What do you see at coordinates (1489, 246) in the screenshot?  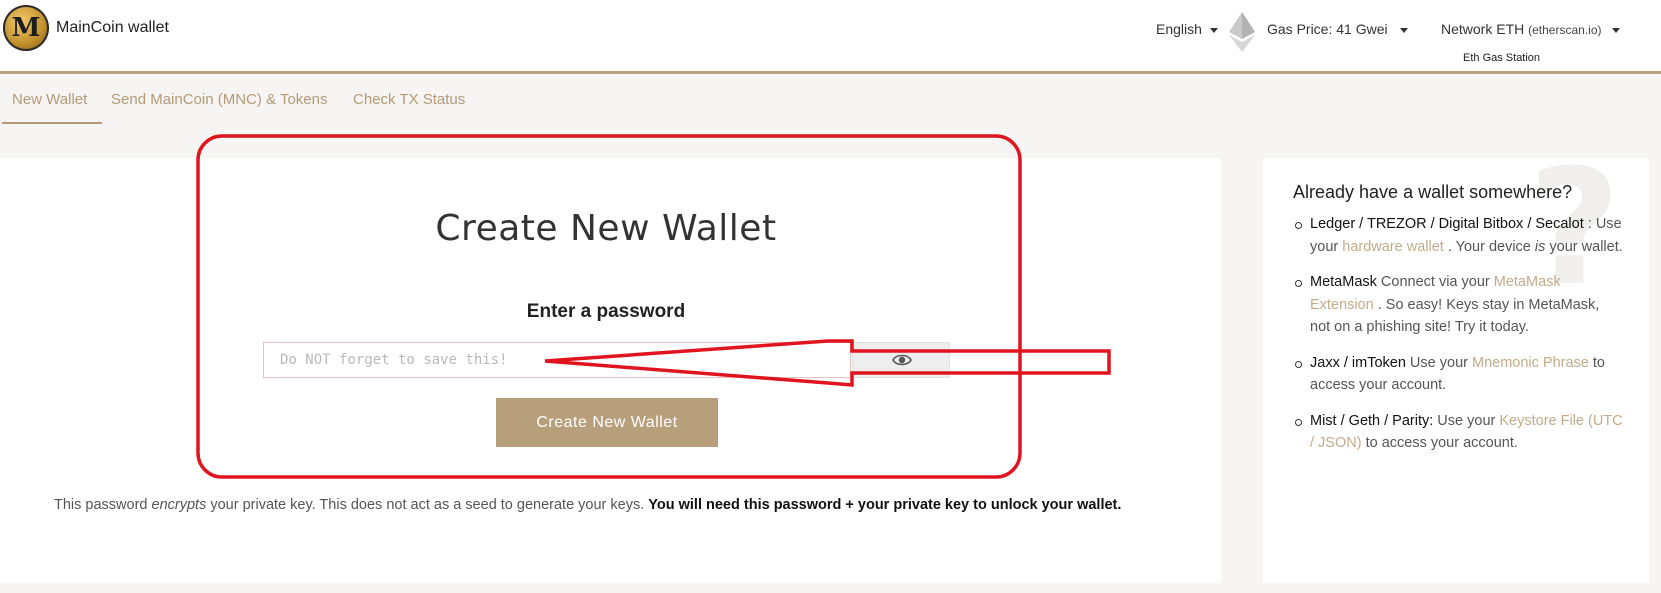 I see `list-item-text: . Your device` at bounding box center [1489, 246].